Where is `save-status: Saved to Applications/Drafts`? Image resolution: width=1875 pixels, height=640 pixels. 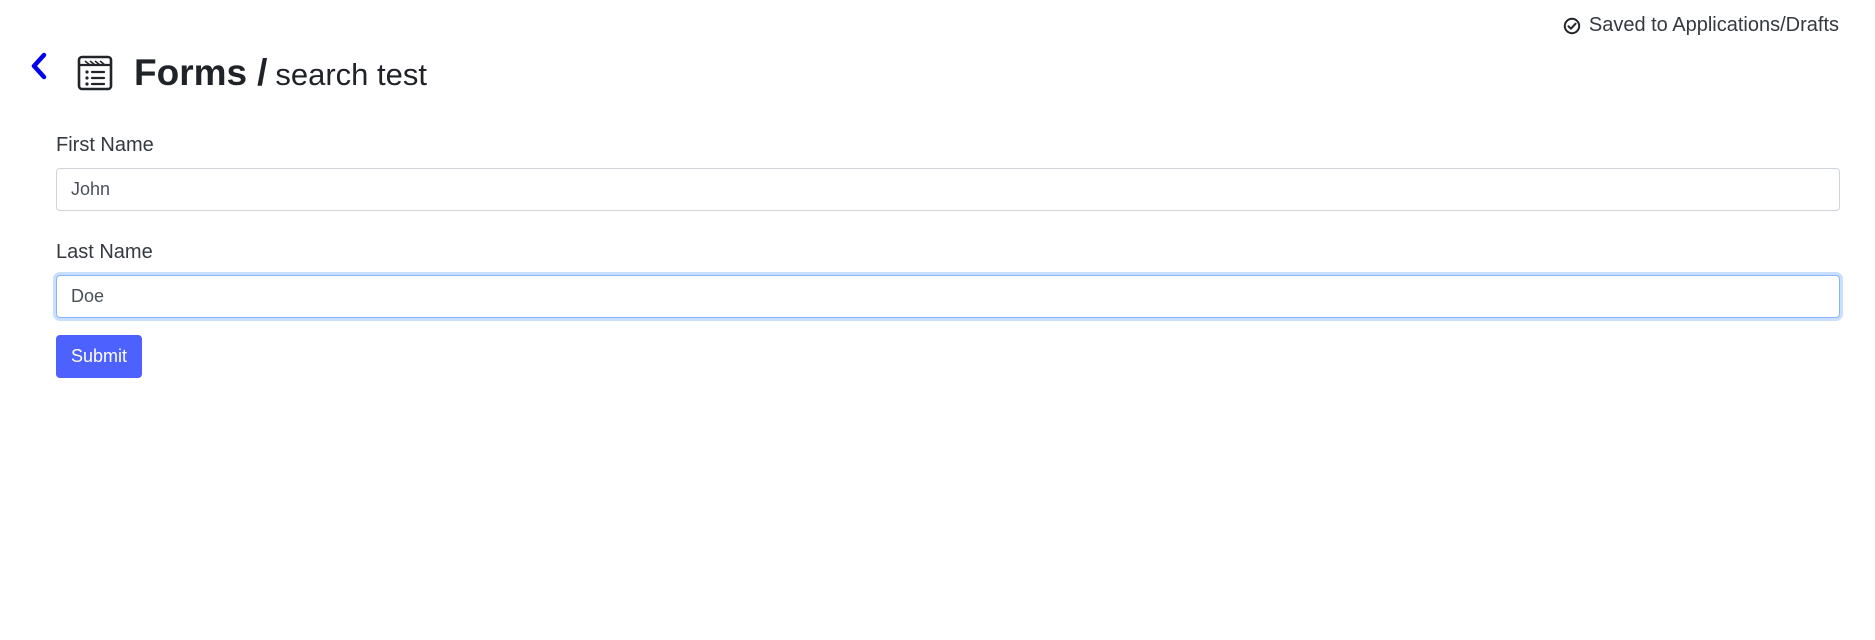
save-status: Saved to Applications/Drafts is located at coordinates (1701, 25).